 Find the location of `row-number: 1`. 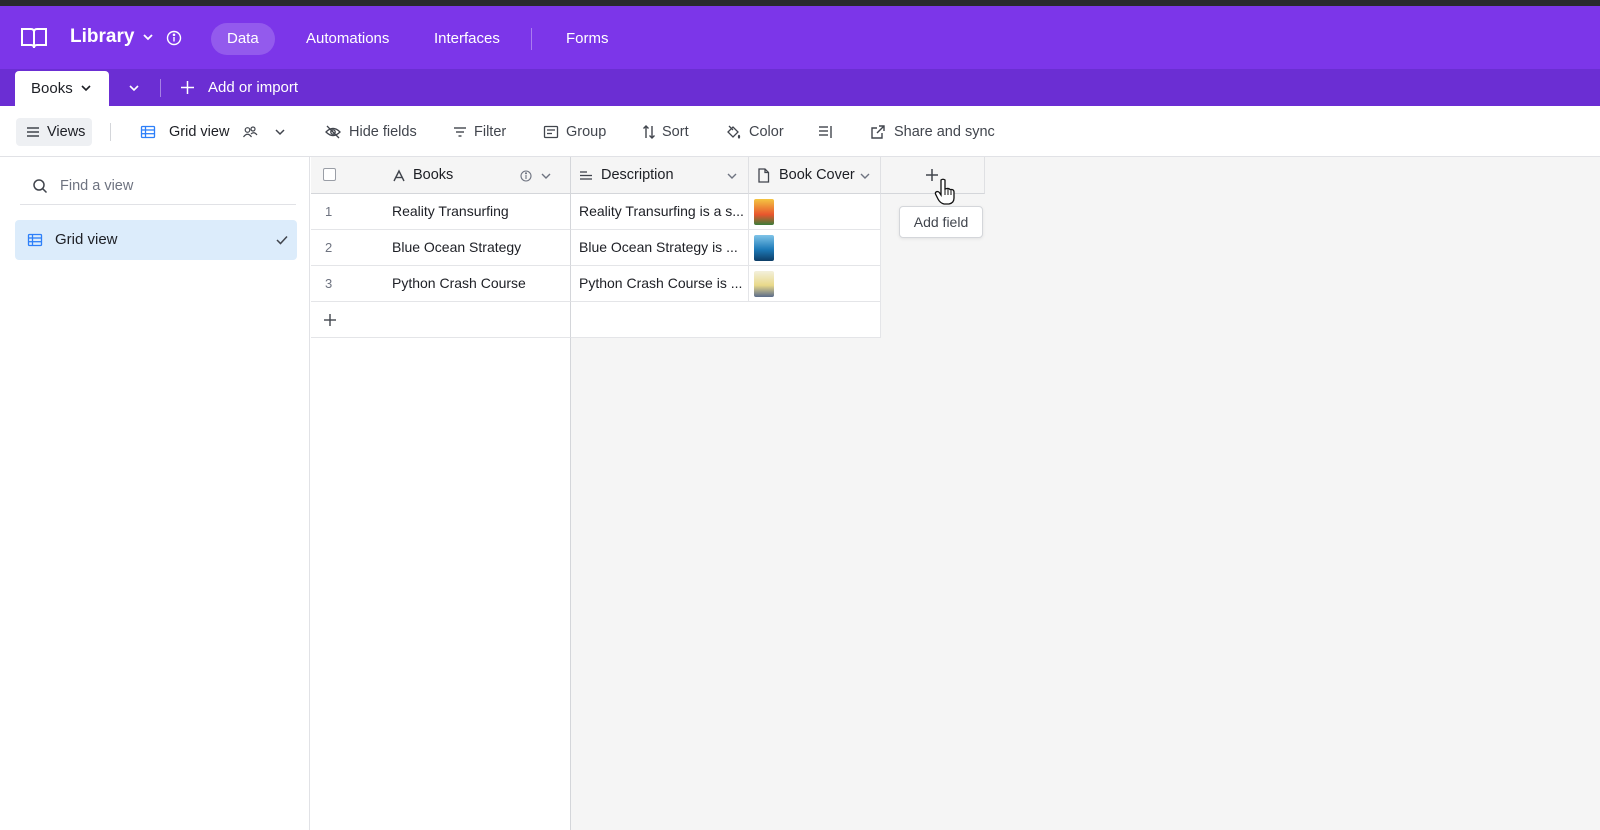

row-number: 1 is located at coordinates (350, 212).